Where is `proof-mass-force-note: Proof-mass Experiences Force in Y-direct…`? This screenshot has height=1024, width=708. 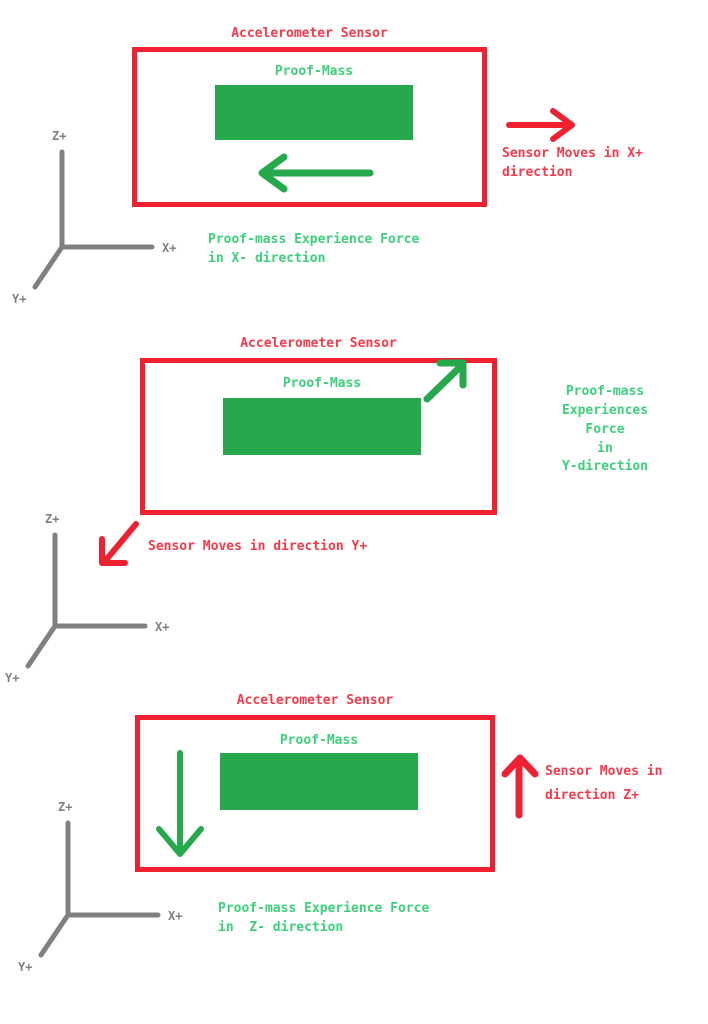 proof-mass-force-note: Proof-mass Experiences Force in Y-direct… is located at coordinates (605, 429).